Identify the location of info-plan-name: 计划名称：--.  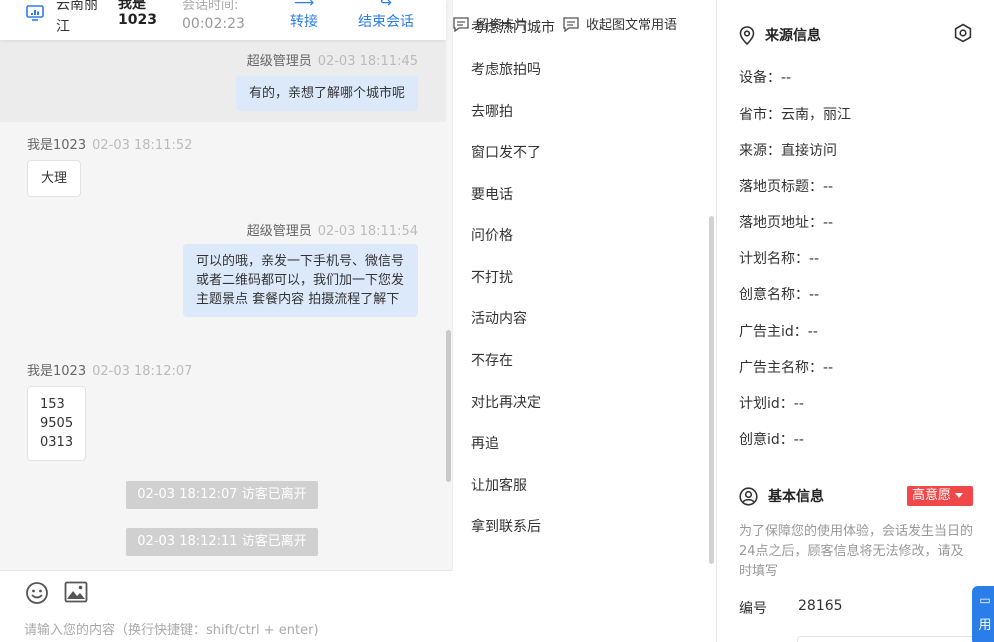
(779, 259).